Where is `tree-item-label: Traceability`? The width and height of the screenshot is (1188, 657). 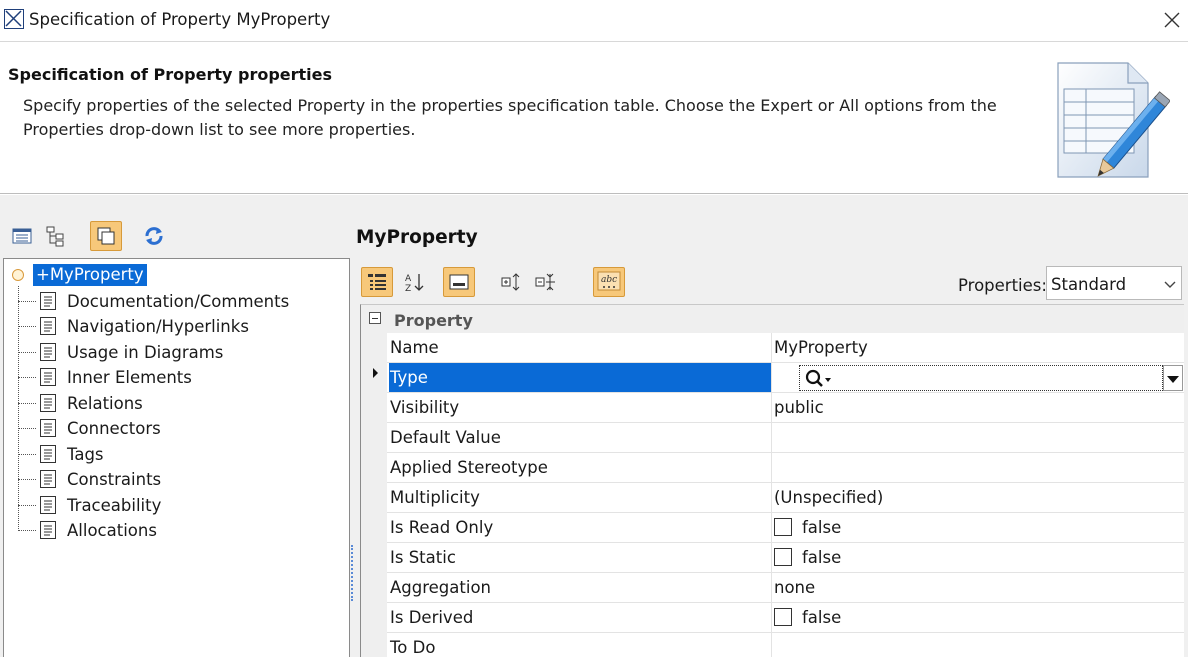 tree-item-label: Traceability is located at coordinates (114, 505).